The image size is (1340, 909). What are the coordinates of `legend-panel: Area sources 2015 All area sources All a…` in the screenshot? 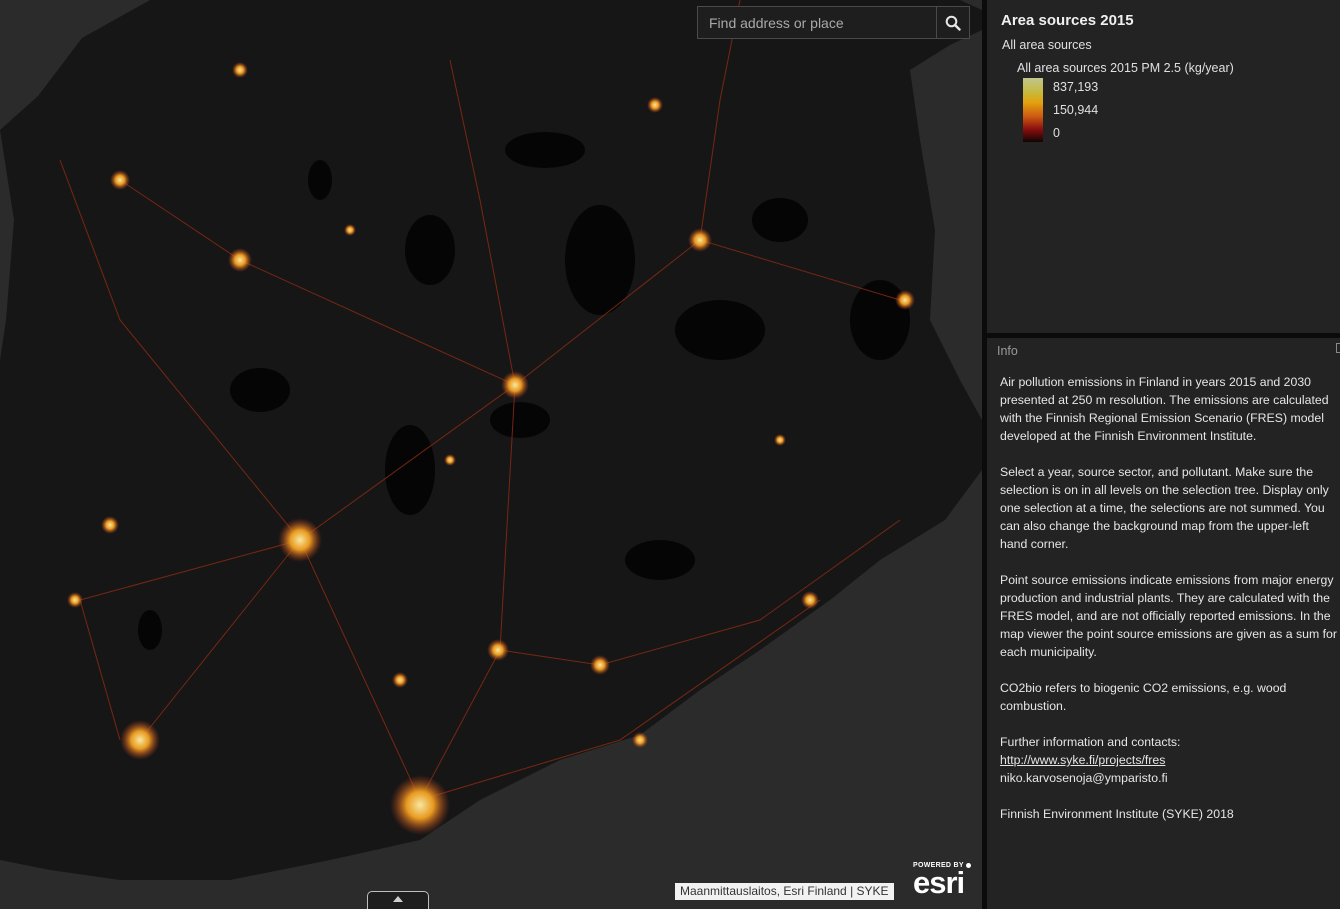 It's located at (1163, 166).